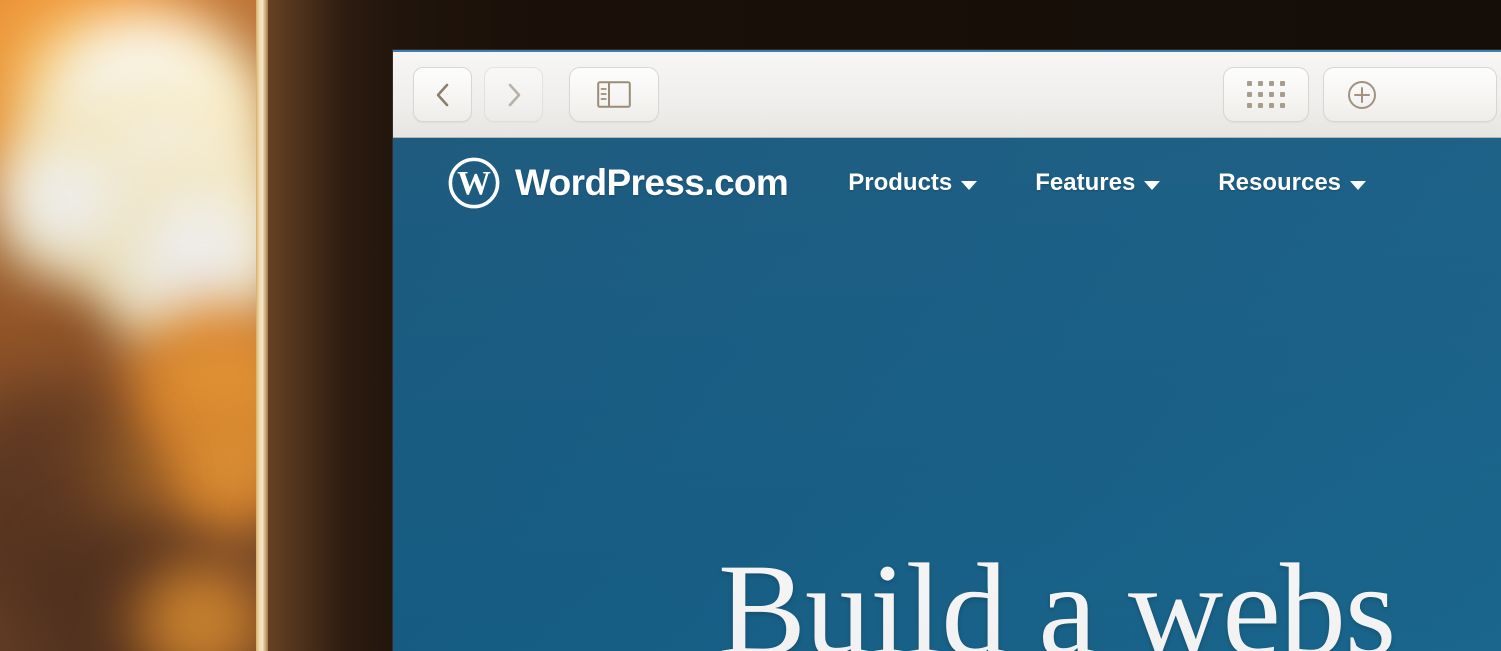  Describe the element at coordinates (333, 325) in the screenshot. I see `bezel-light-reflection` at that location.